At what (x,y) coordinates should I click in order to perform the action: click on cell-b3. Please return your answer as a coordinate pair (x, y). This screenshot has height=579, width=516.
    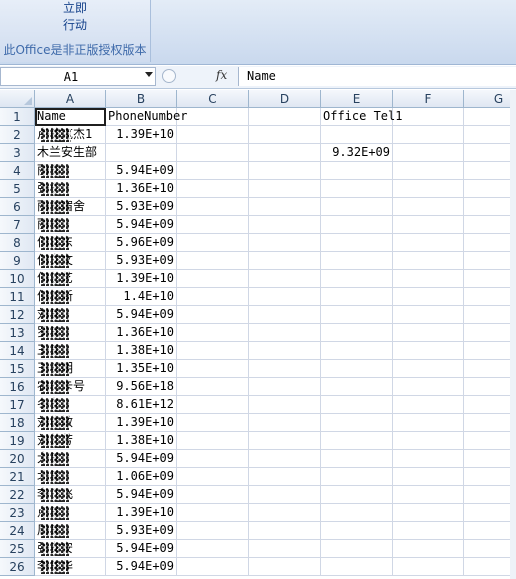
    Looking at the image, I should click on (141, 153).